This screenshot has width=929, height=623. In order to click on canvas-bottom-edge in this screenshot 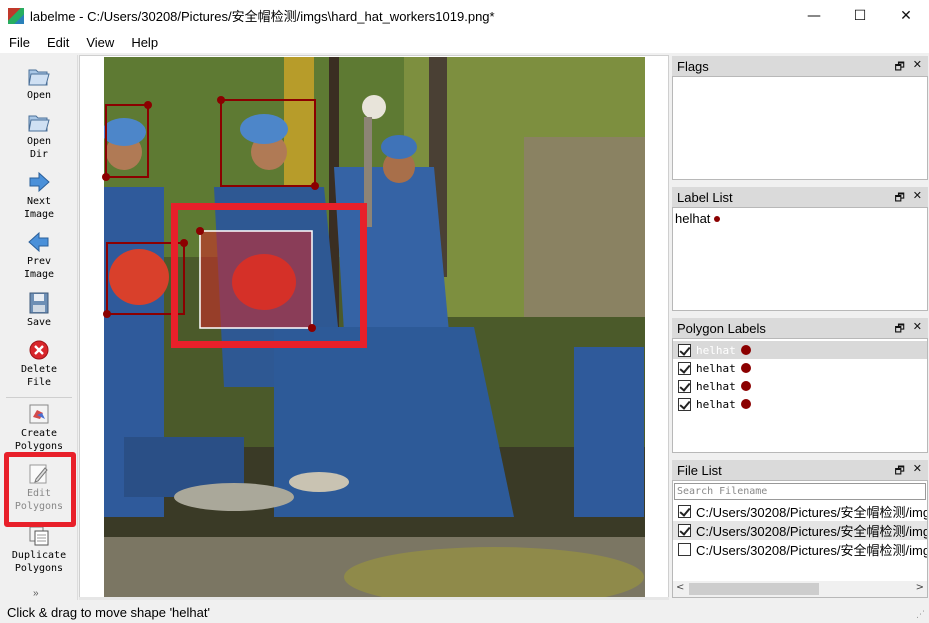, I will do `click(374, 598)`.